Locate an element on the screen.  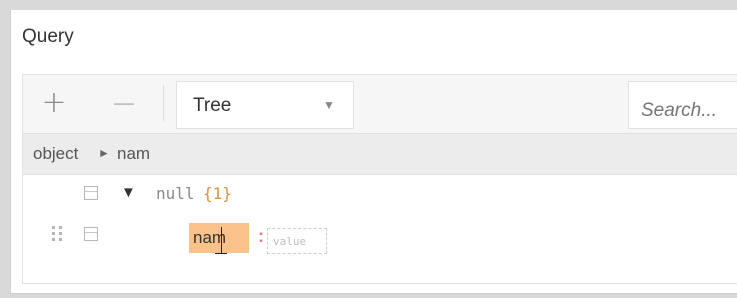
drag-handle-icon is located at coordinates (58, 234).